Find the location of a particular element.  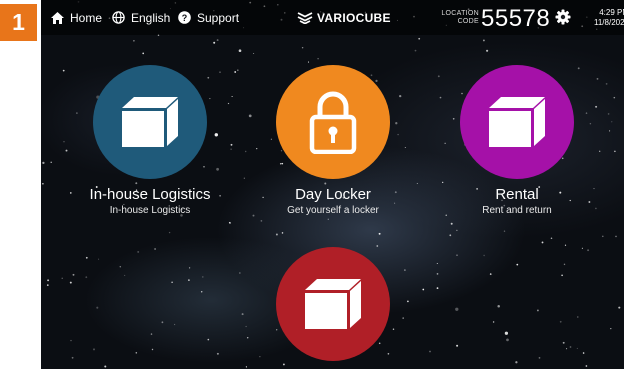

gear-icon is located at coordinates (563, 17).